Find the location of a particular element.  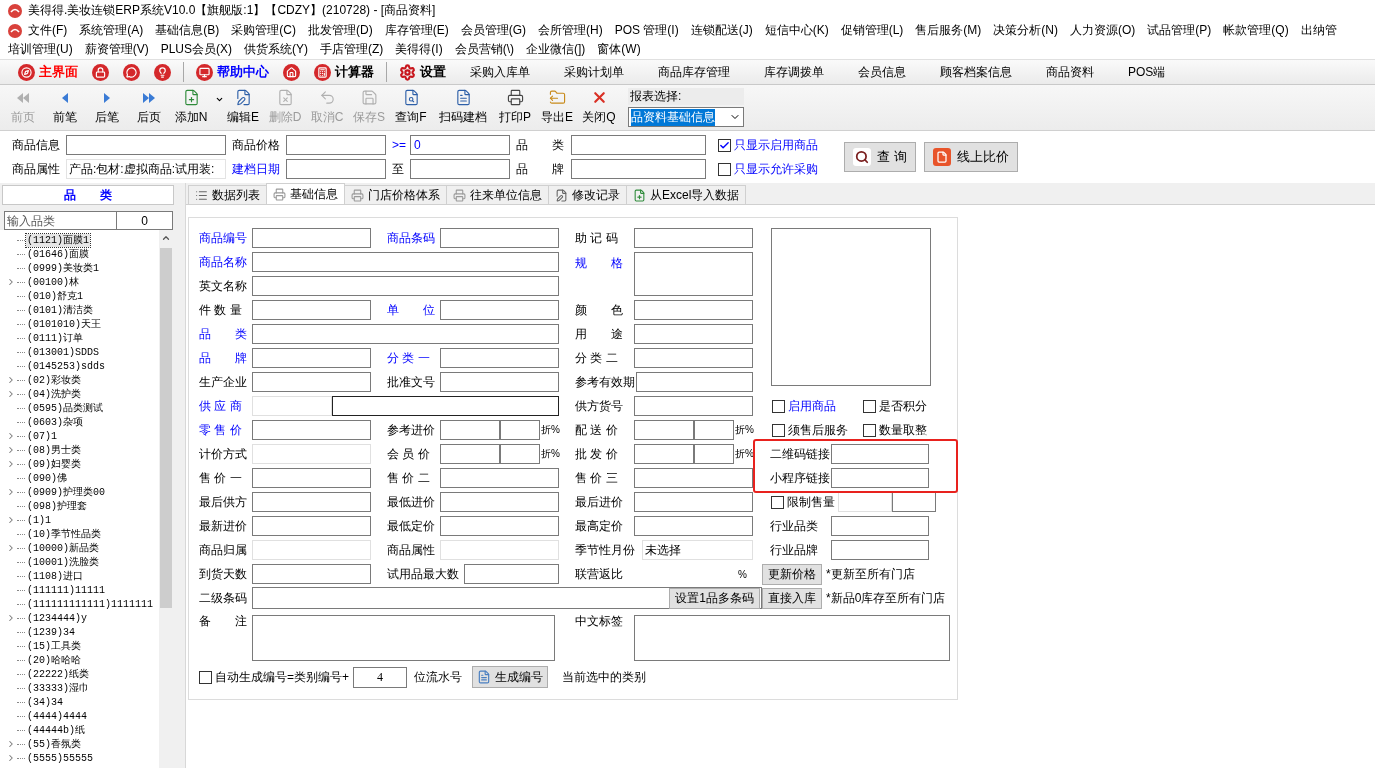

toolbar-button: 导出E is located at coordinates (557, 107).